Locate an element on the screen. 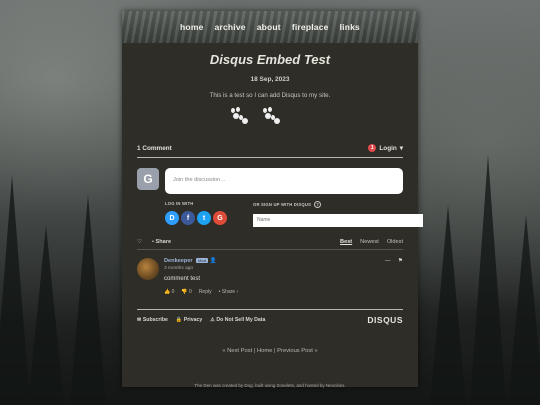 This screenshot has height=405, width=540. comment-text: comment test is located at coordinates (182, 278).